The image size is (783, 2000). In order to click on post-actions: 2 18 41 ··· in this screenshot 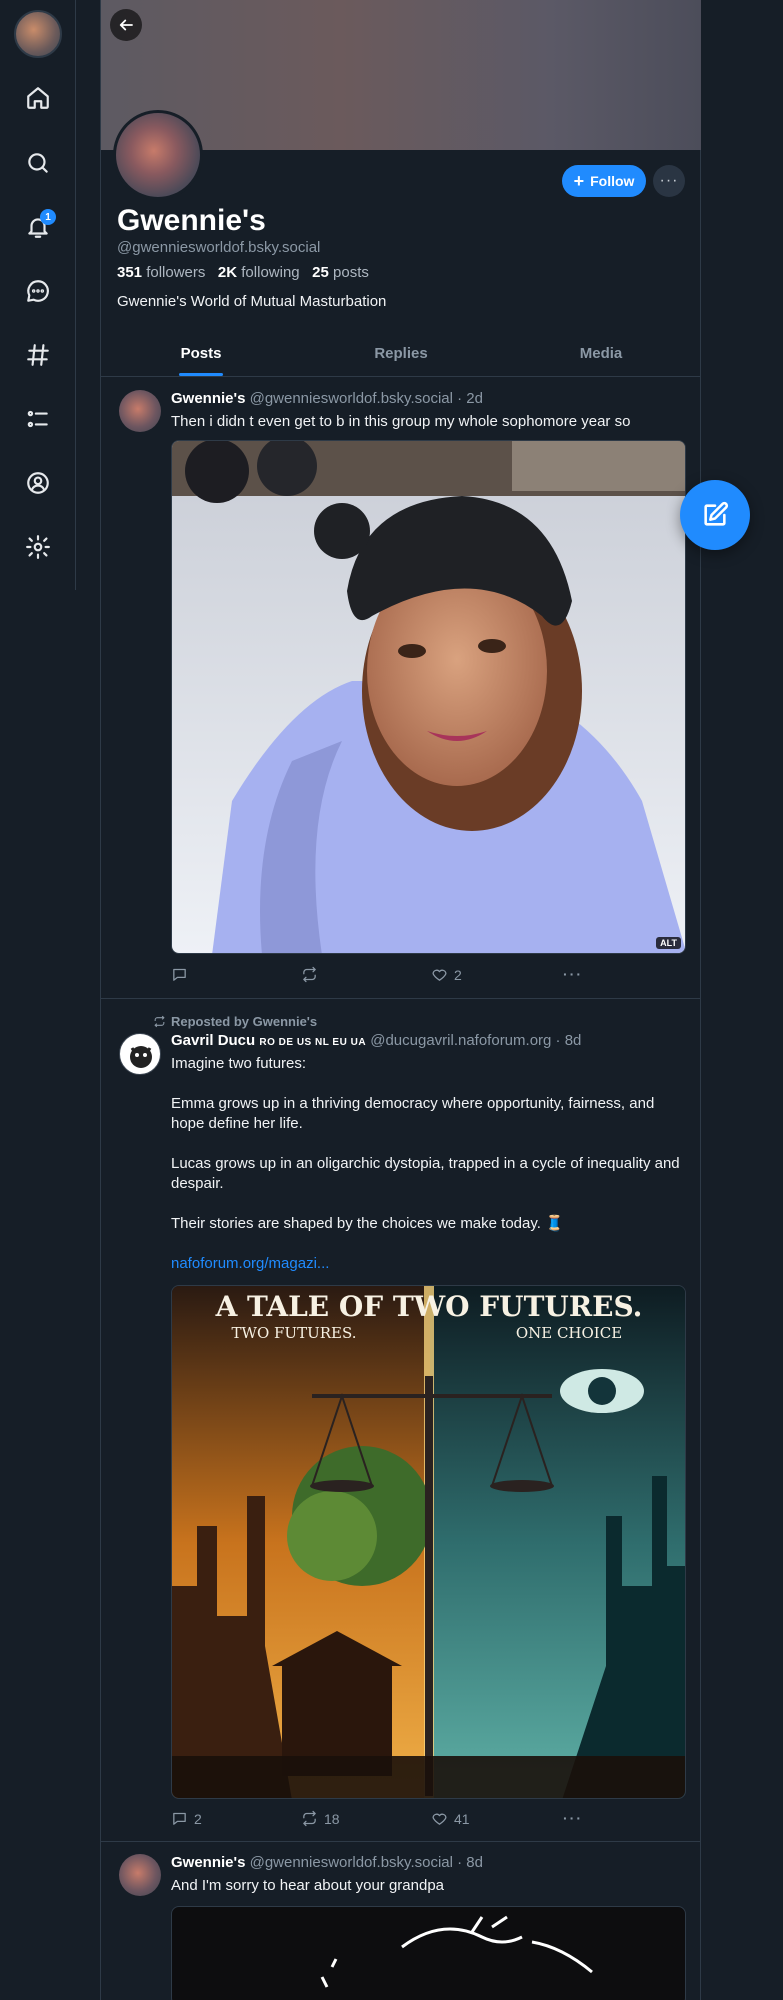, I will do `click(431, 1820)`.